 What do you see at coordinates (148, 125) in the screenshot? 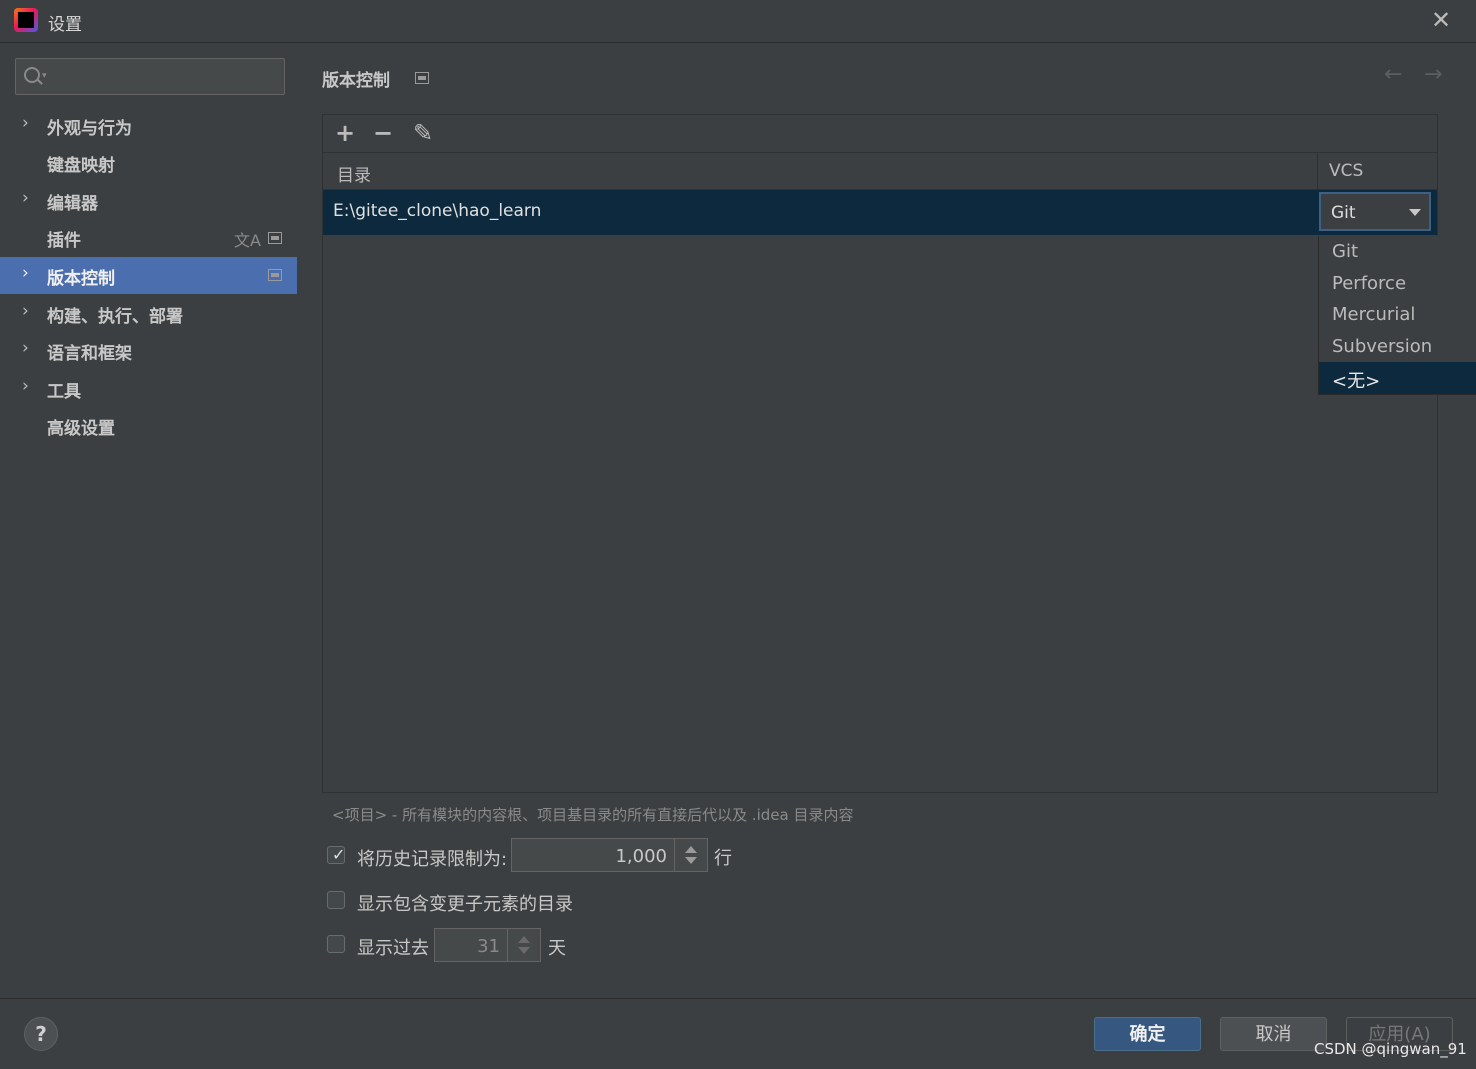
I see `sidebar-item-appearance-behavior: › 外观与行为` at bounding box center [148, 125].